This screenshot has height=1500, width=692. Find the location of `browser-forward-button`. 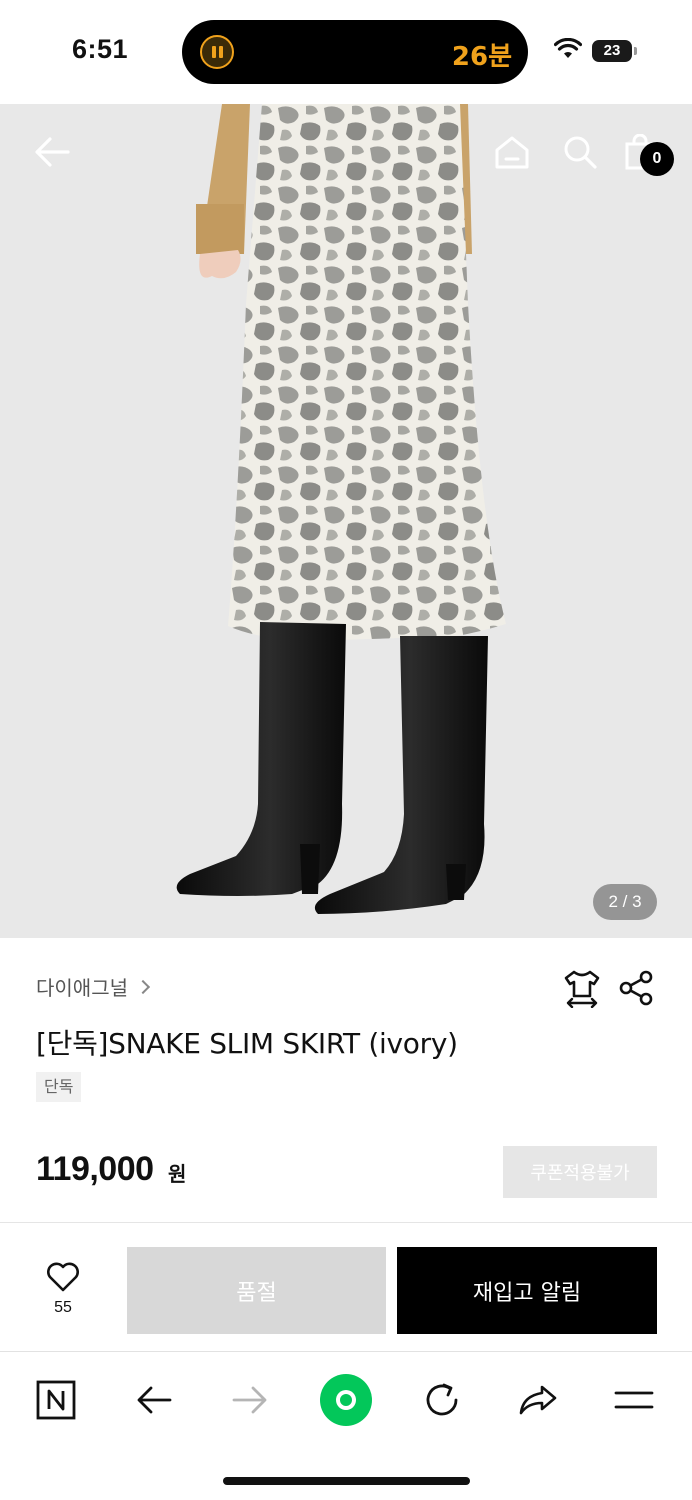

browser-forward-button is located at coordinates (250, 1400).